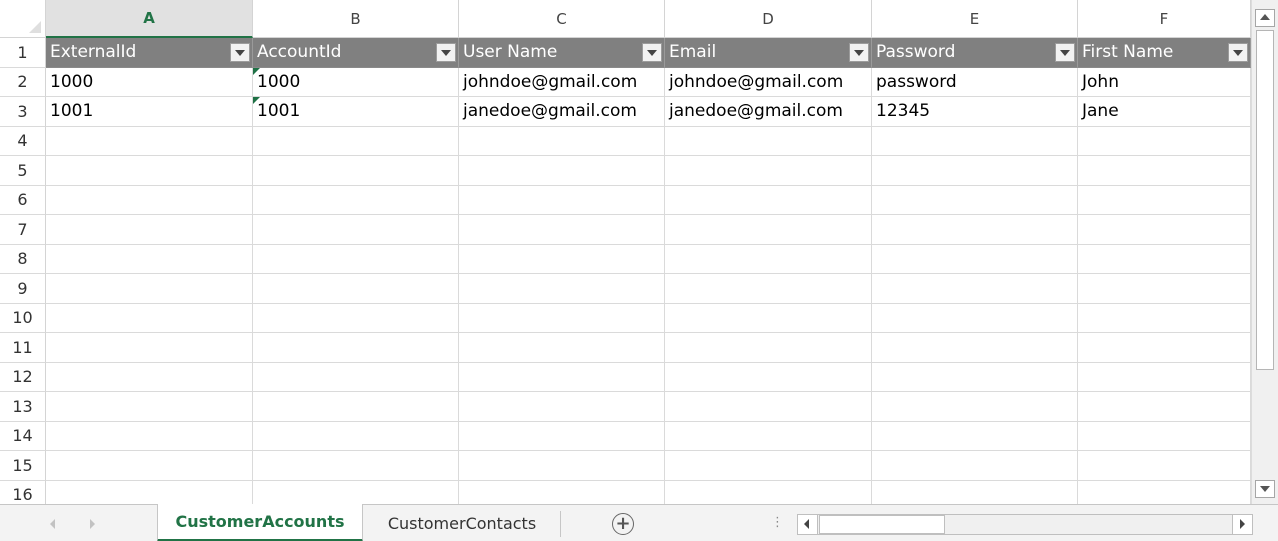  What do you see at coordinates (23, 200) in the screenshot?
I see `row-header: 6` at bounding box center [23, 200].